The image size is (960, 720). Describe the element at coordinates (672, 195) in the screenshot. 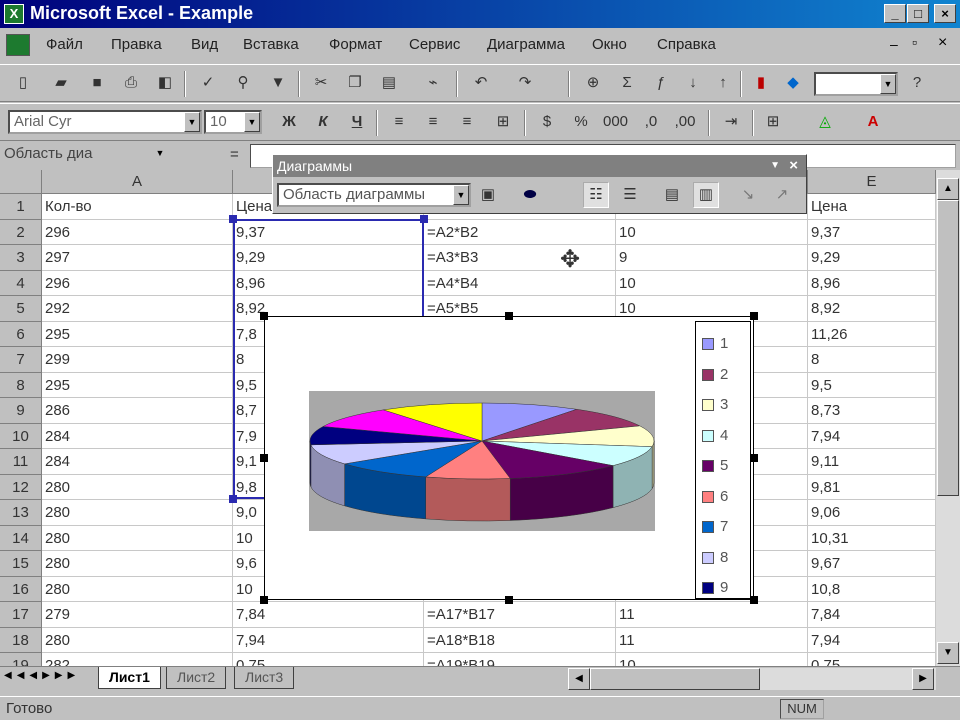

I see `by-row-icon: ▤` at that location.